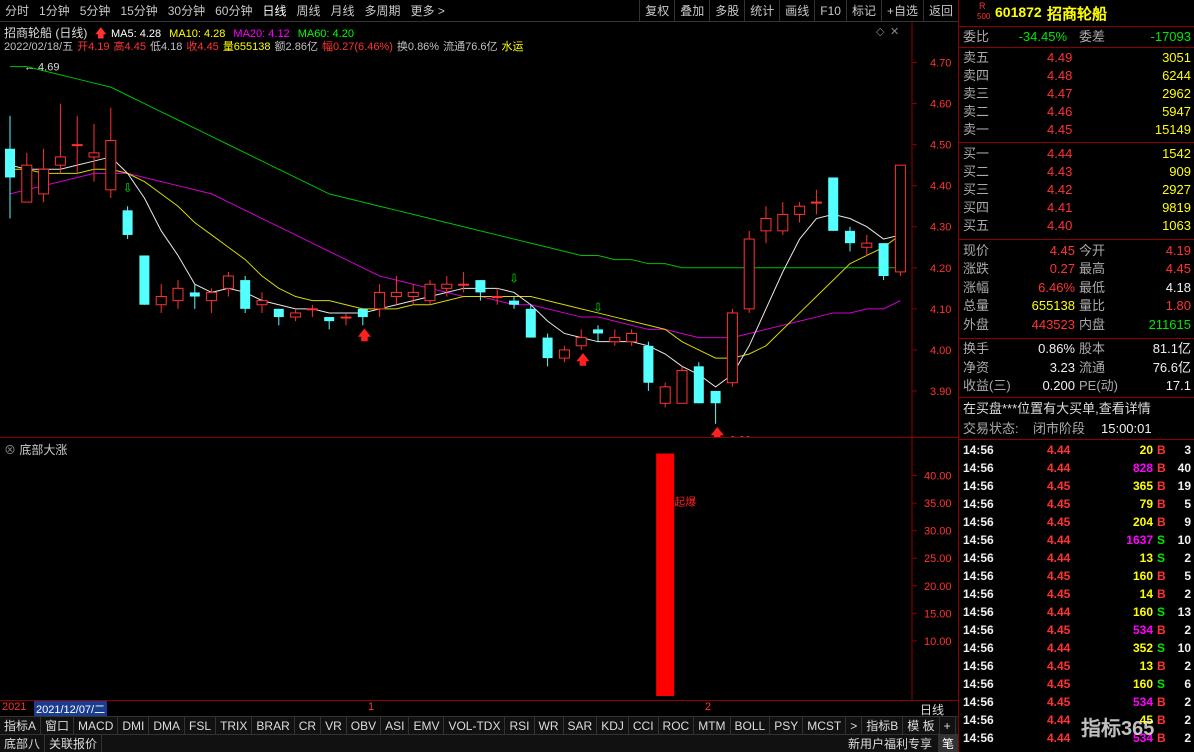 The image size is (1194, 752). Describe the element at coordinates (23, 743) in the screenshot. I see `status-tab-0: 底部八` at that location.